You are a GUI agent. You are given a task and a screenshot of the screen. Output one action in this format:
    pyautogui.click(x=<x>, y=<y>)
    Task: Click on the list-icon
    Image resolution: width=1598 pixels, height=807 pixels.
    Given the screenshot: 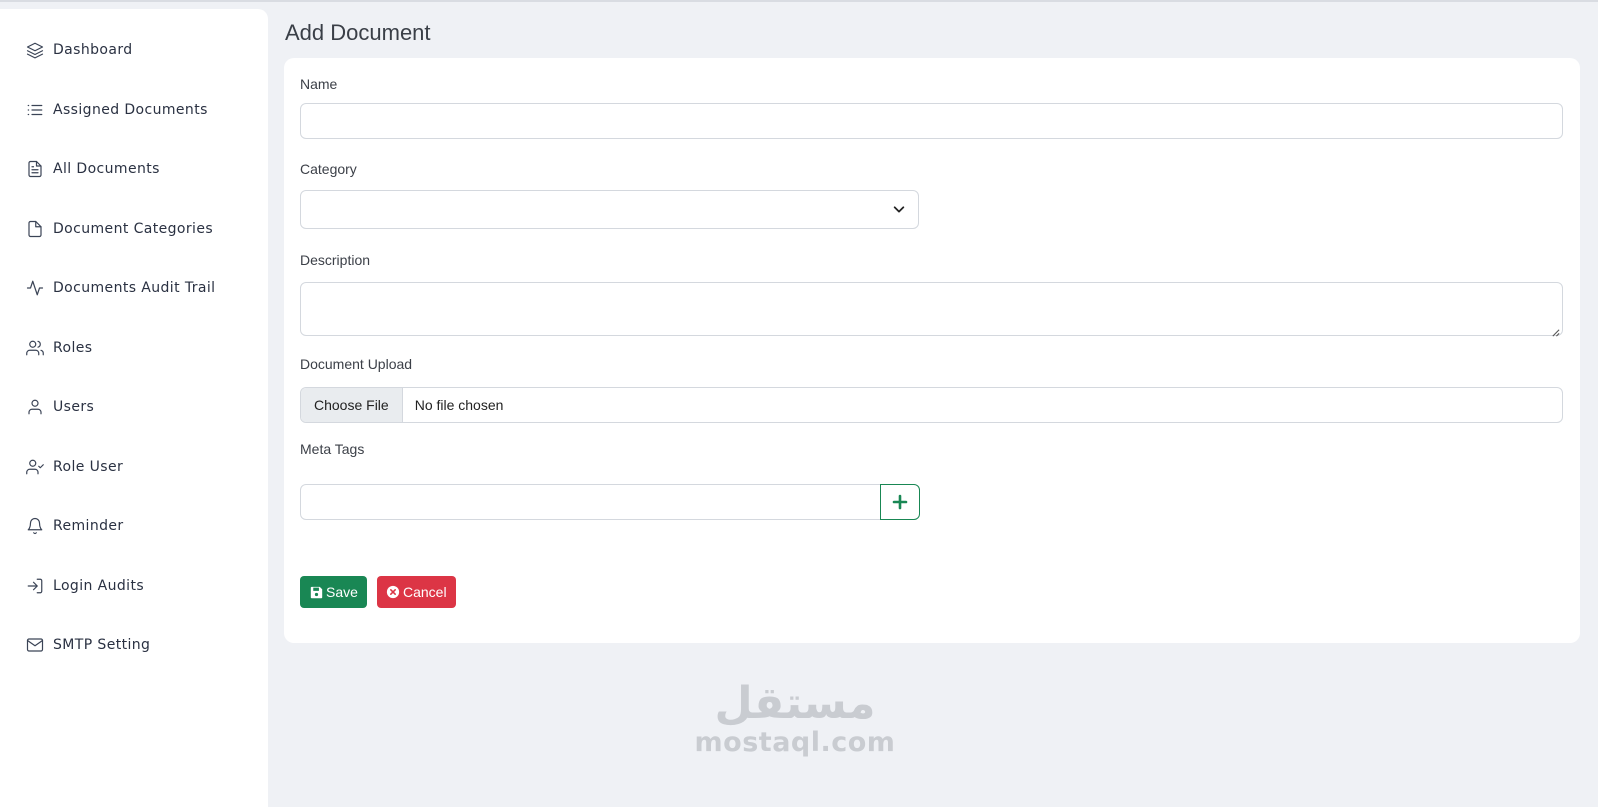 What is the action you would take?
    pyautogui.click(x=35, y=110)
    